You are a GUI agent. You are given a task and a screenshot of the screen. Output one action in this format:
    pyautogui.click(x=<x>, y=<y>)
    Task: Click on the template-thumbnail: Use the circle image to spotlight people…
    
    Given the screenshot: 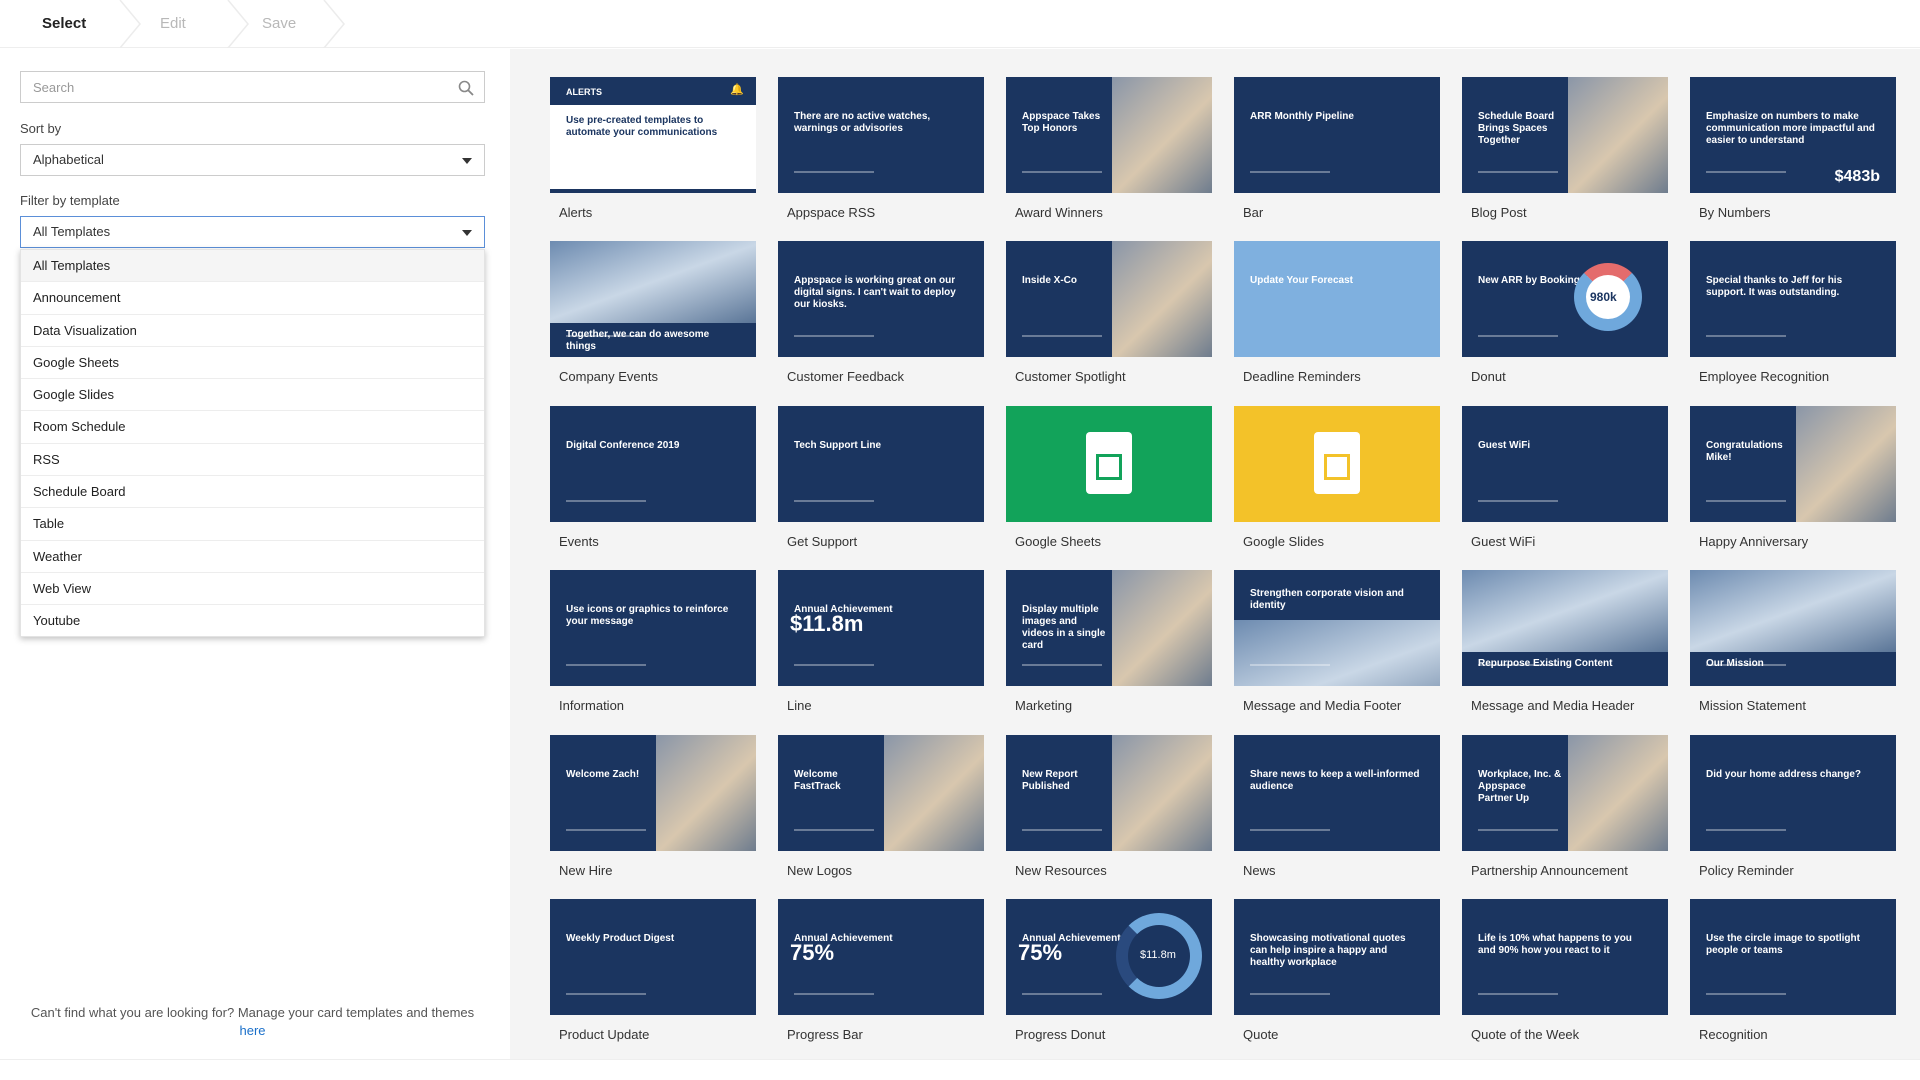 What is the action you would take?
    pyautogui.click(x=1793, y=957)
    